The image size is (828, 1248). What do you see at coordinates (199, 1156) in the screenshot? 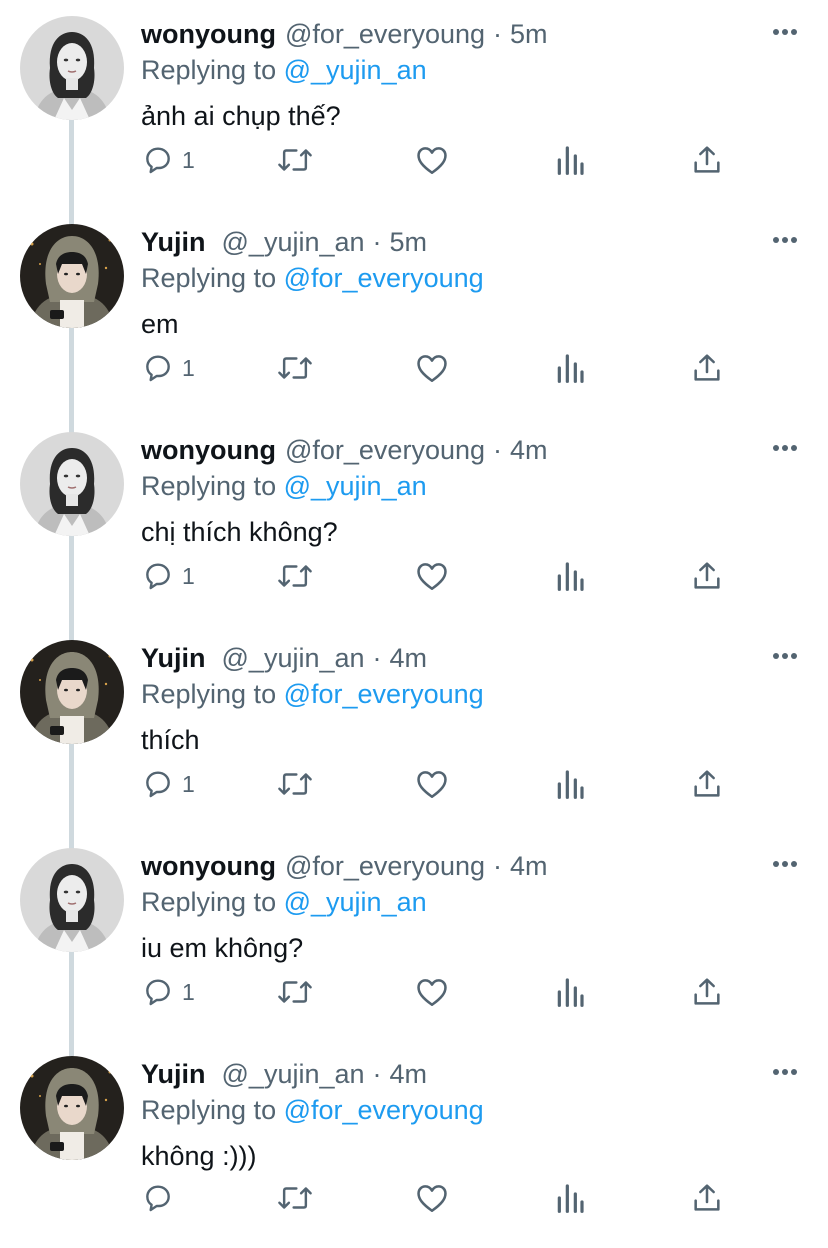
I see `tweet-text: không :)))` at bounding box center [199, 1156].